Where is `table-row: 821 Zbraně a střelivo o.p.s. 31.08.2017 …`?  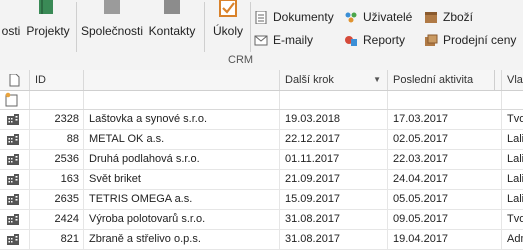
table-row: 821 Zbraně a střelivo o.p.s. 31.08.2017 … is located at coordinates (261, 240).